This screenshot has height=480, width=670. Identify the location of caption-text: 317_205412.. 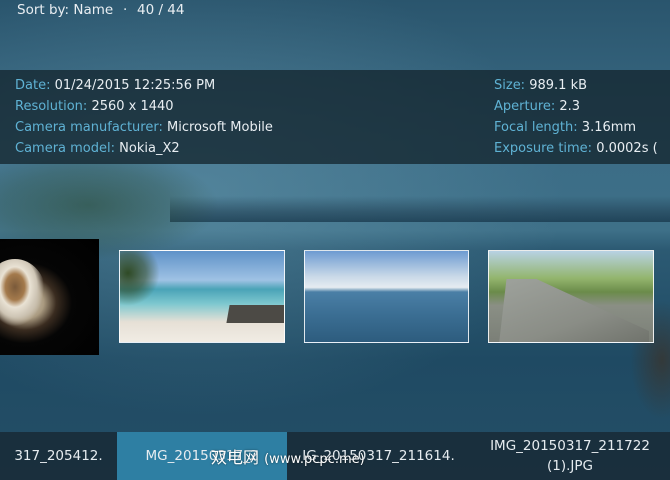
(58, 456).